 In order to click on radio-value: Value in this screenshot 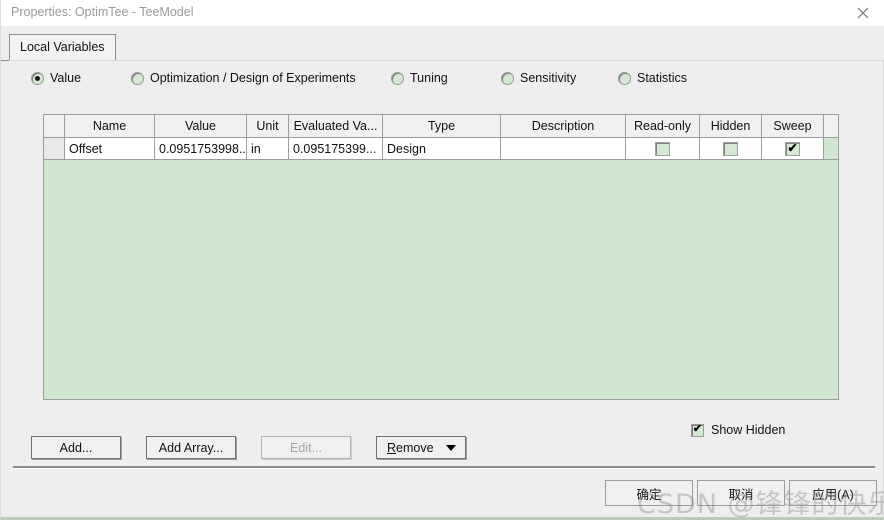, I will do `click(56, 78)`.